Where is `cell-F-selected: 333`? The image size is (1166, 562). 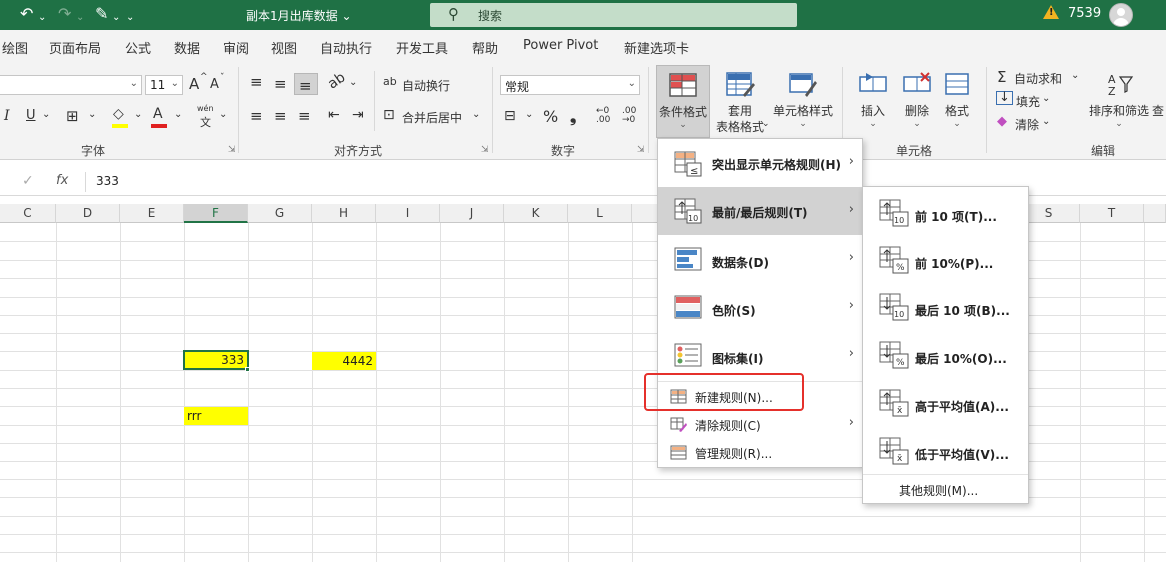 cell-F-selected: 333 is located at coordinates (216, 360).